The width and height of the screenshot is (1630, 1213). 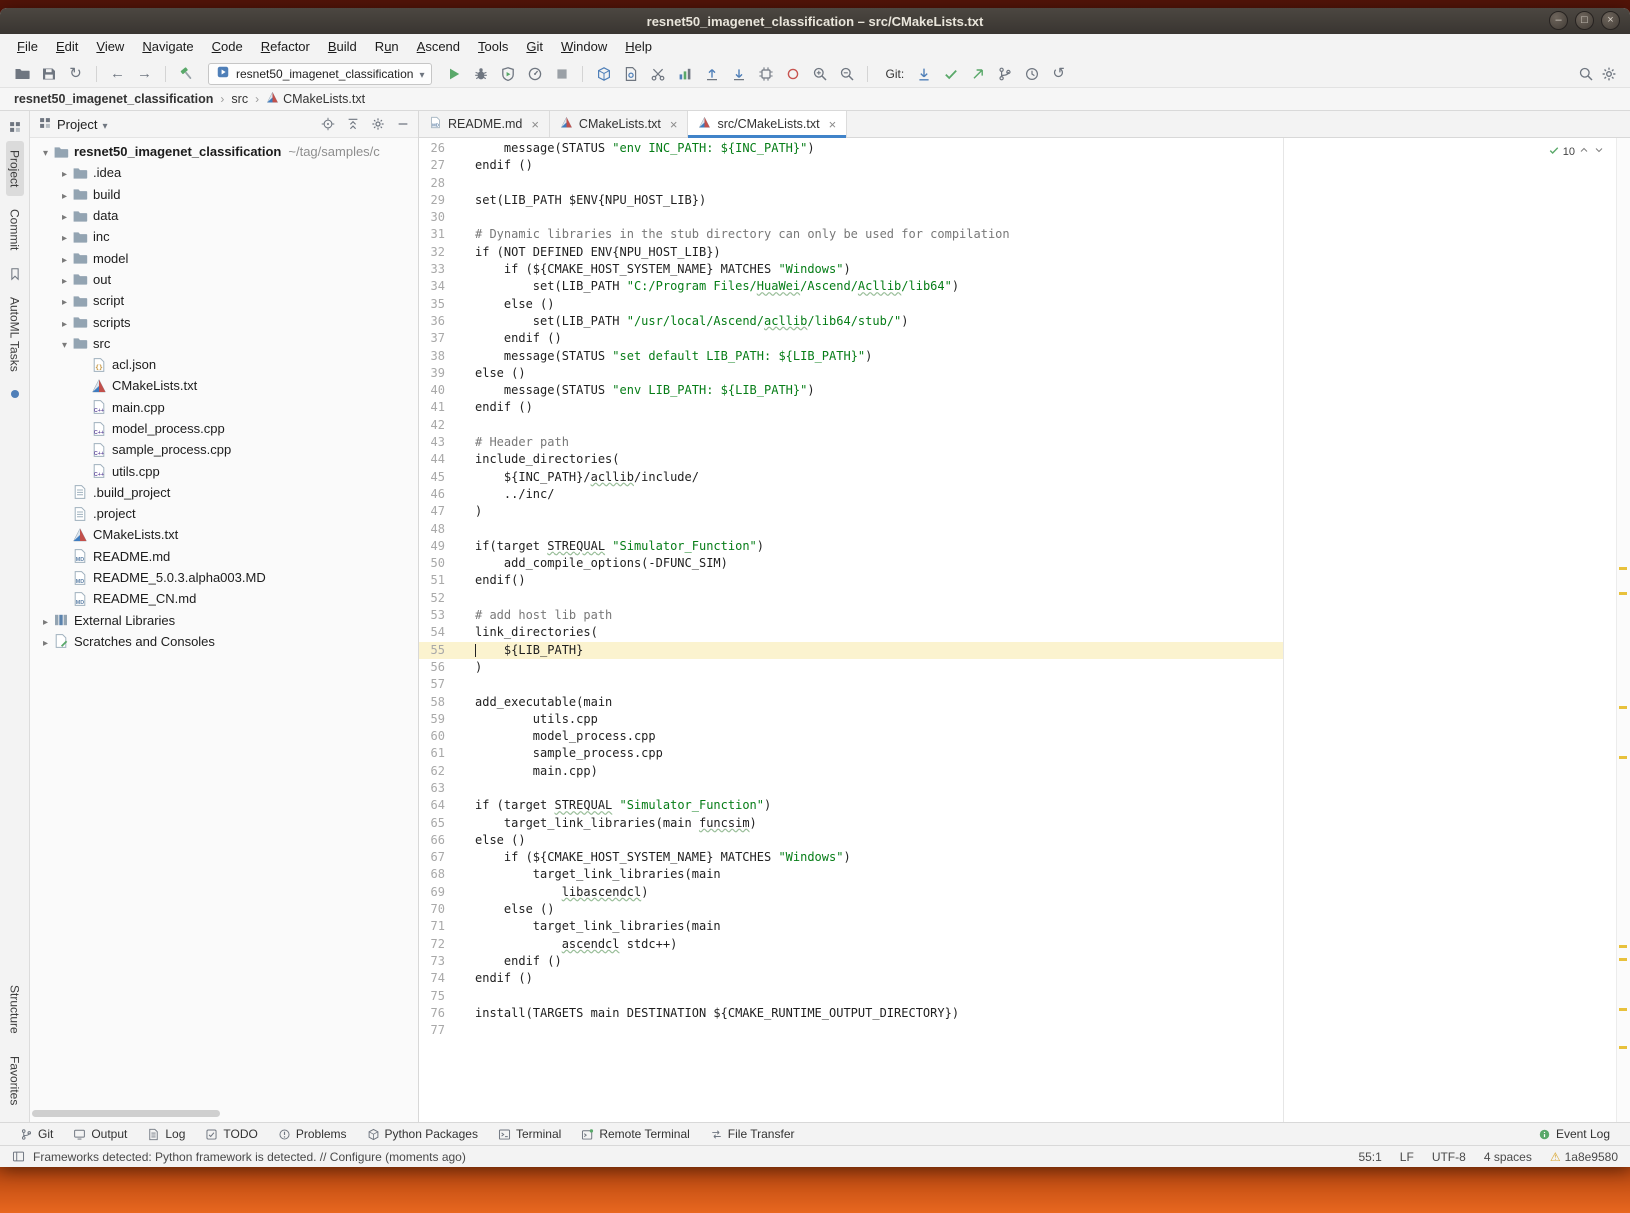 I want to click on record-icon, so click(x=792, y=73).